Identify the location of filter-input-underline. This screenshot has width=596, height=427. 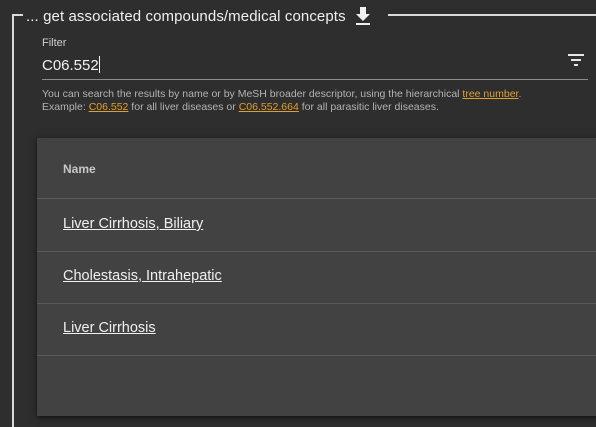
(315, 79).